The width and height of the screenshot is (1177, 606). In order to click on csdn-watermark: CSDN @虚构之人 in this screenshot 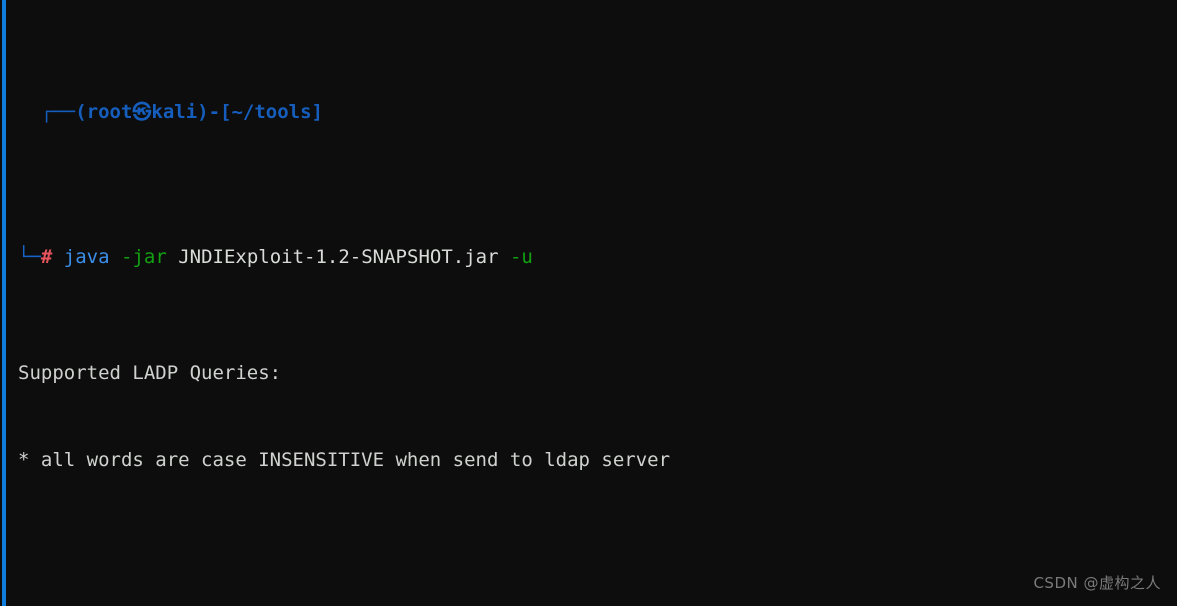, I will do `click(1097, 583)`.